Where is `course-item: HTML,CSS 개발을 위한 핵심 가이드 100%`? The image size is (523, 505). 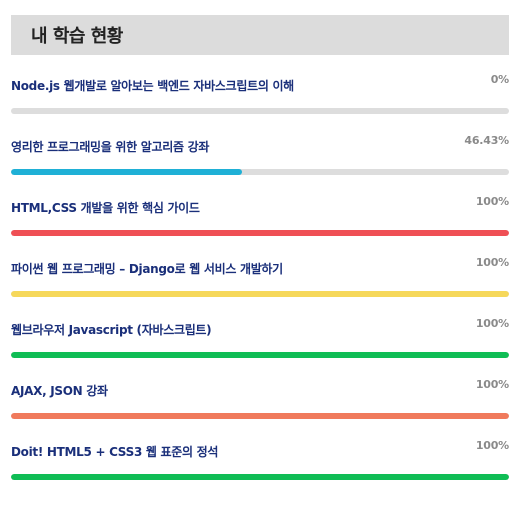
course-item: HTML,CSS 개발을 위한 핵심 가이드 100% is located at coordinates (260, 214).